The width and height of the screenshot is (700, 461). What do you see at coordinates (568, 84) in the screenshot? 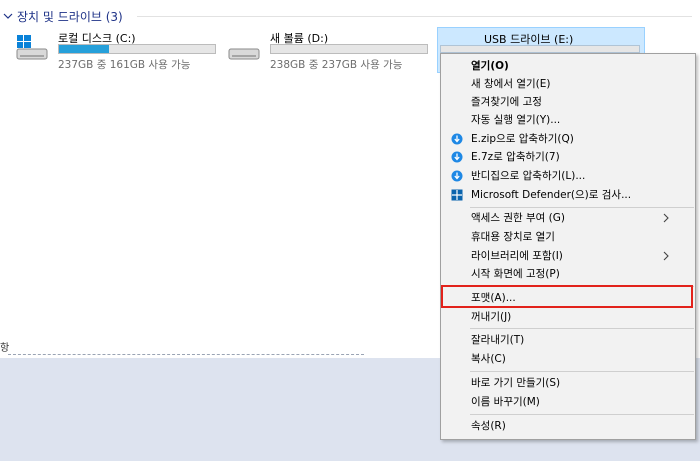
I see `menu-item-open-new-window: 새 창에서 열기(E)` at bounding box center [568, 84].